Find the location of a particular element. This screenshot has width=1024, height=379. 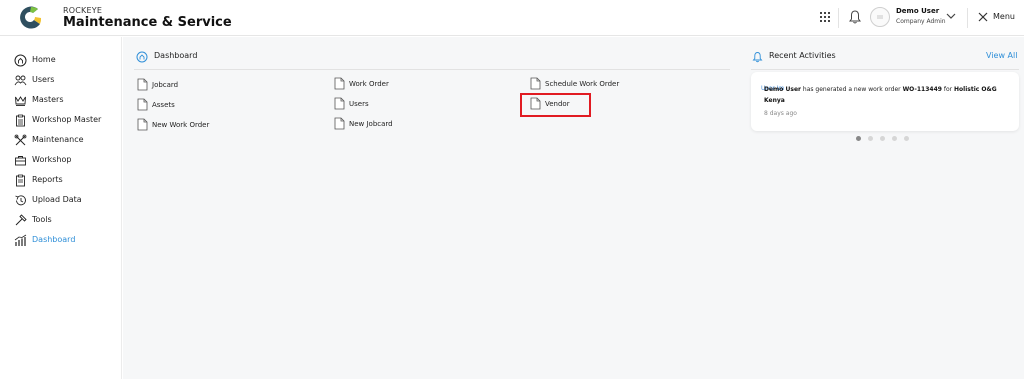

report-icon is located at coordinates (20, 180).